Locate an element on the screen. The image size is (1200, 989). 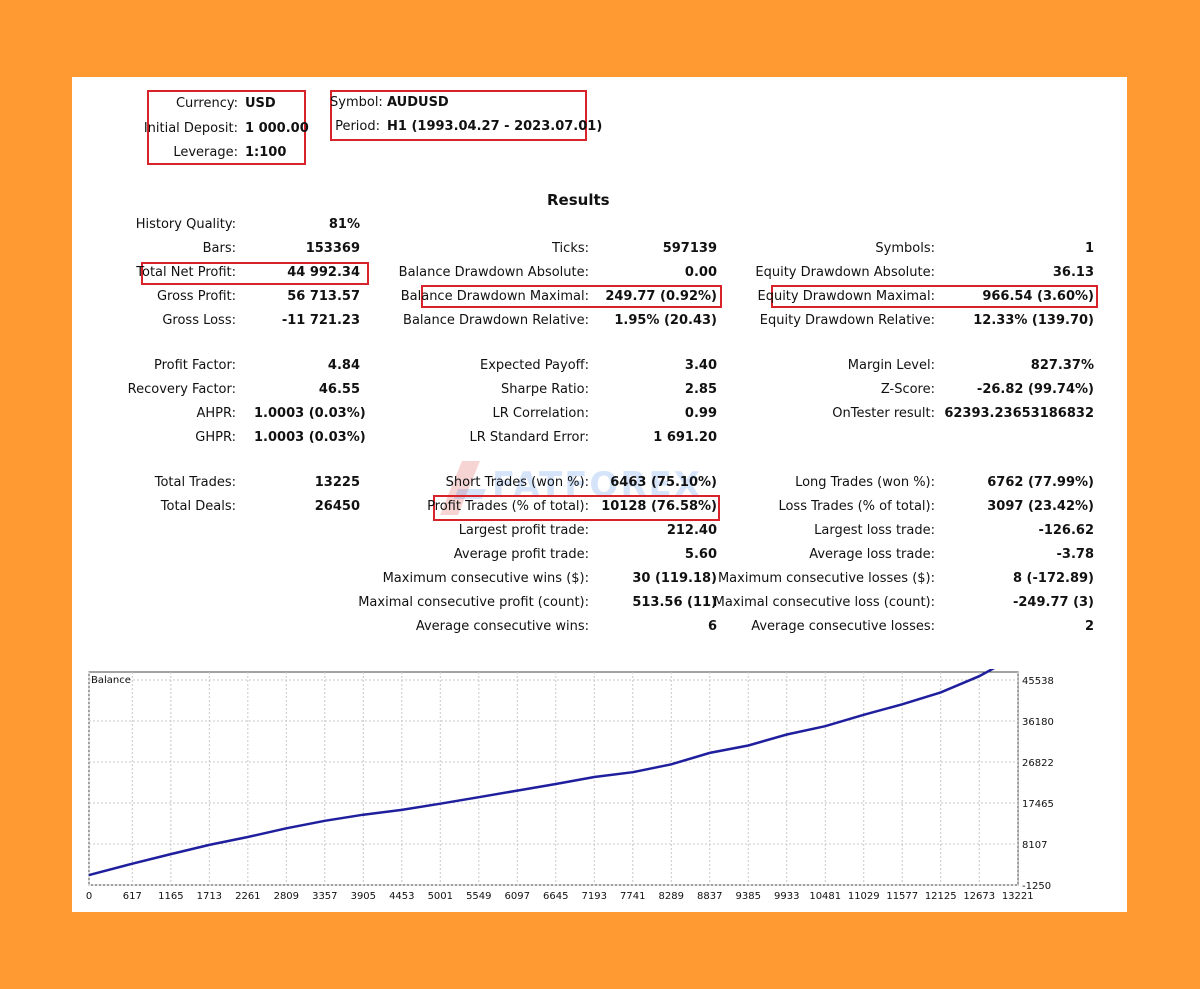
x-tick-label: 7741 is located at coordinates (632, 896).